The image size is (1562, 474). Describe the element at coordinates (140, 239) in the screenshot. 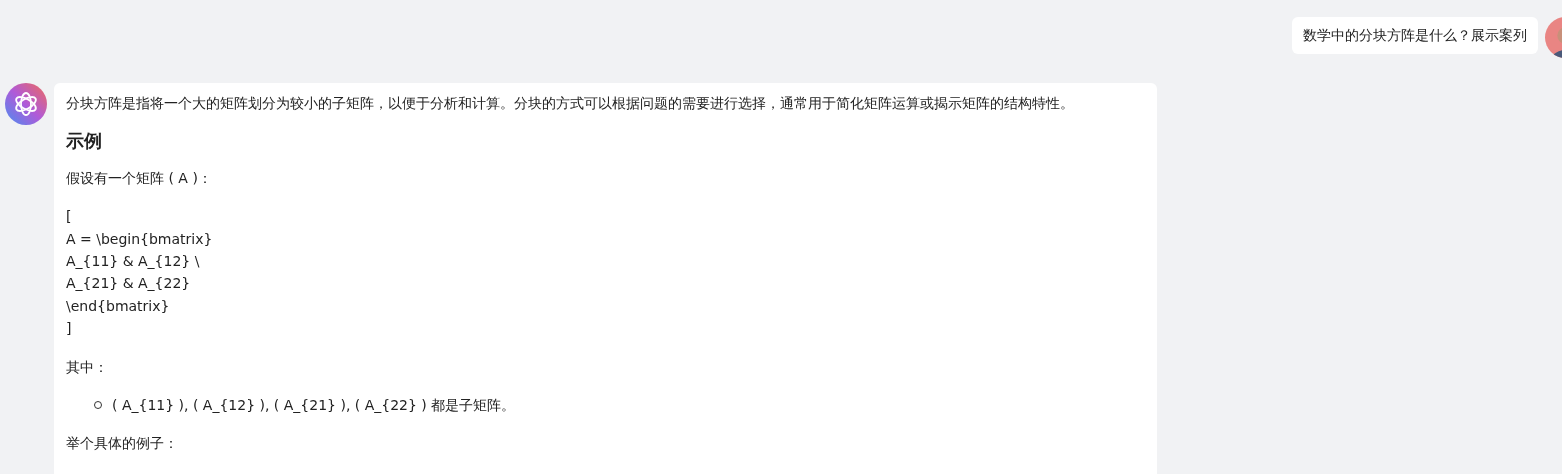

I see `formula-line: A = \begin{bmatrix}` at that location.